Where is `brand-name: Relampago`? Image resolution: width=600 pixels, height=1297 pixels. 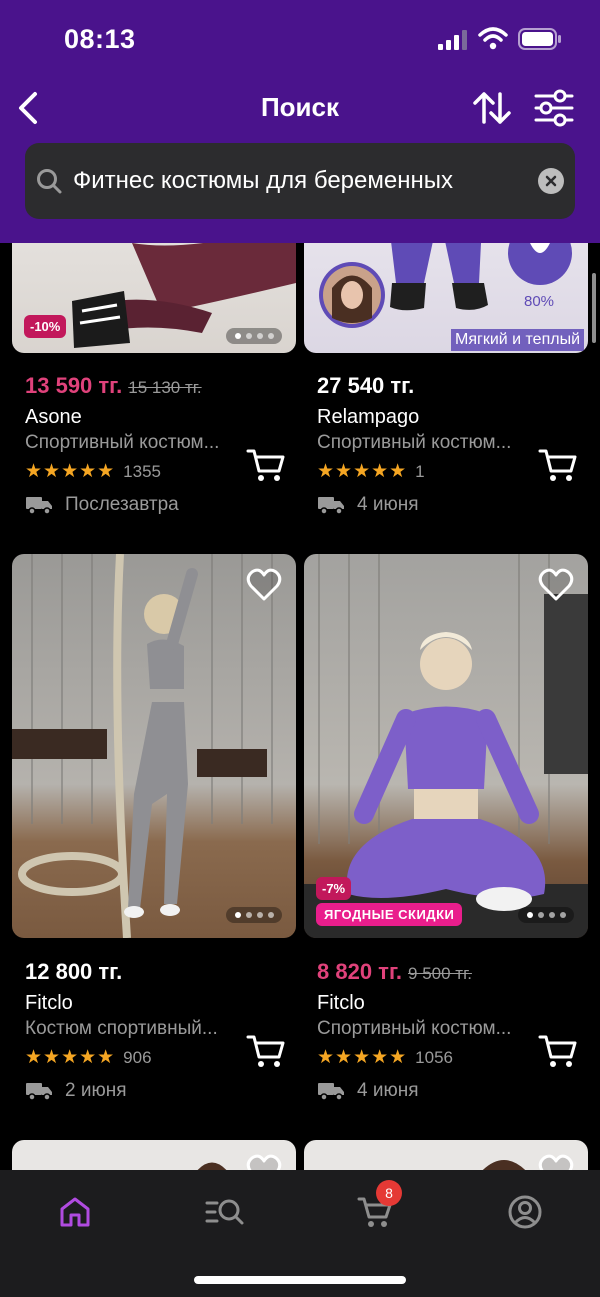
brand-name: Relampago is located at coordinates (368, 417).